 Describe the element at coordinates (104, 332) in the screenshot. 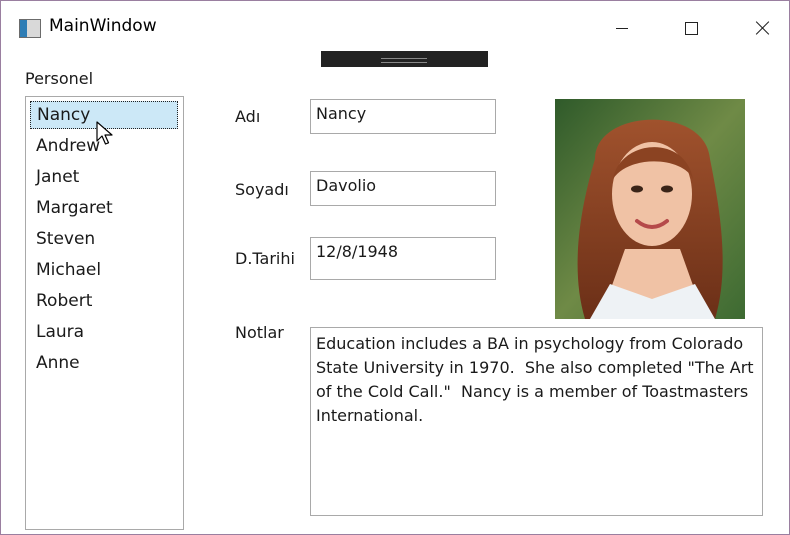

I see `list-item: Laura` at that location.